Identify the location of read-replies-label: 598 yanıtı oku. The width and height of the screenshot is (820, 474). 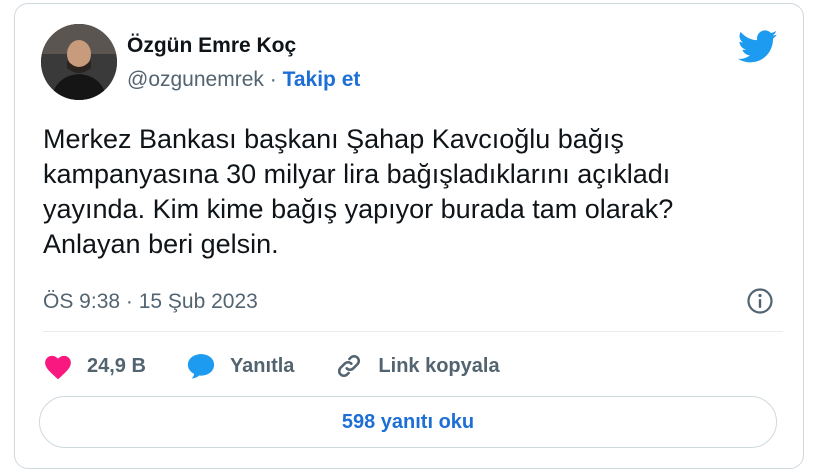
(408, 421).